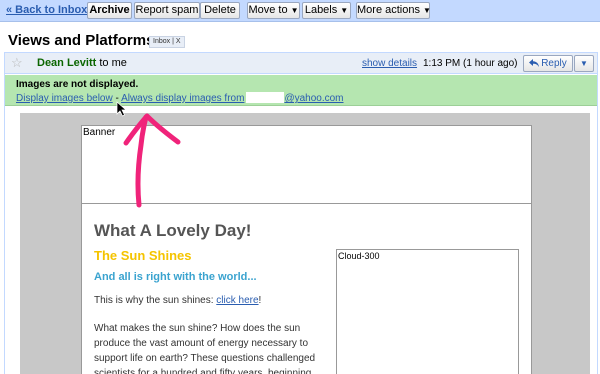  What do you see at coordinates (99, 132) in the screenshot?
I see `banner-alt-text: Banner` at bounding box center [99, 132].